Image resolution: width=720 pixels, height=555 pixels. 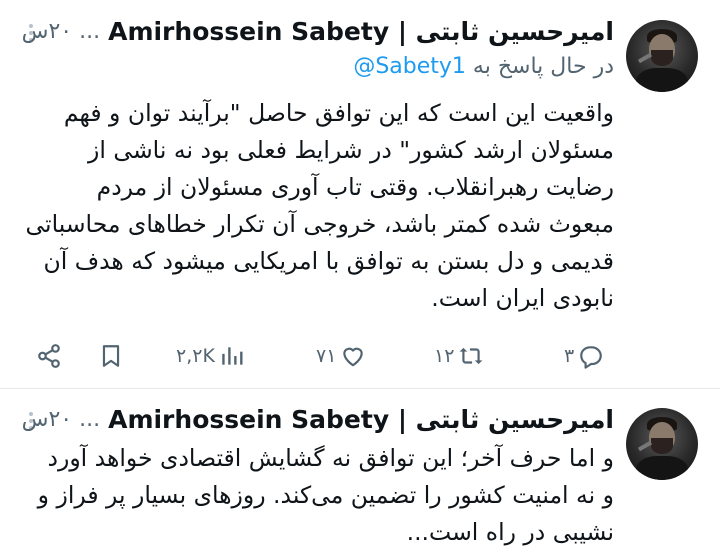 I want to click on retweet-count: ۱۲, so click(x=444, y=356).